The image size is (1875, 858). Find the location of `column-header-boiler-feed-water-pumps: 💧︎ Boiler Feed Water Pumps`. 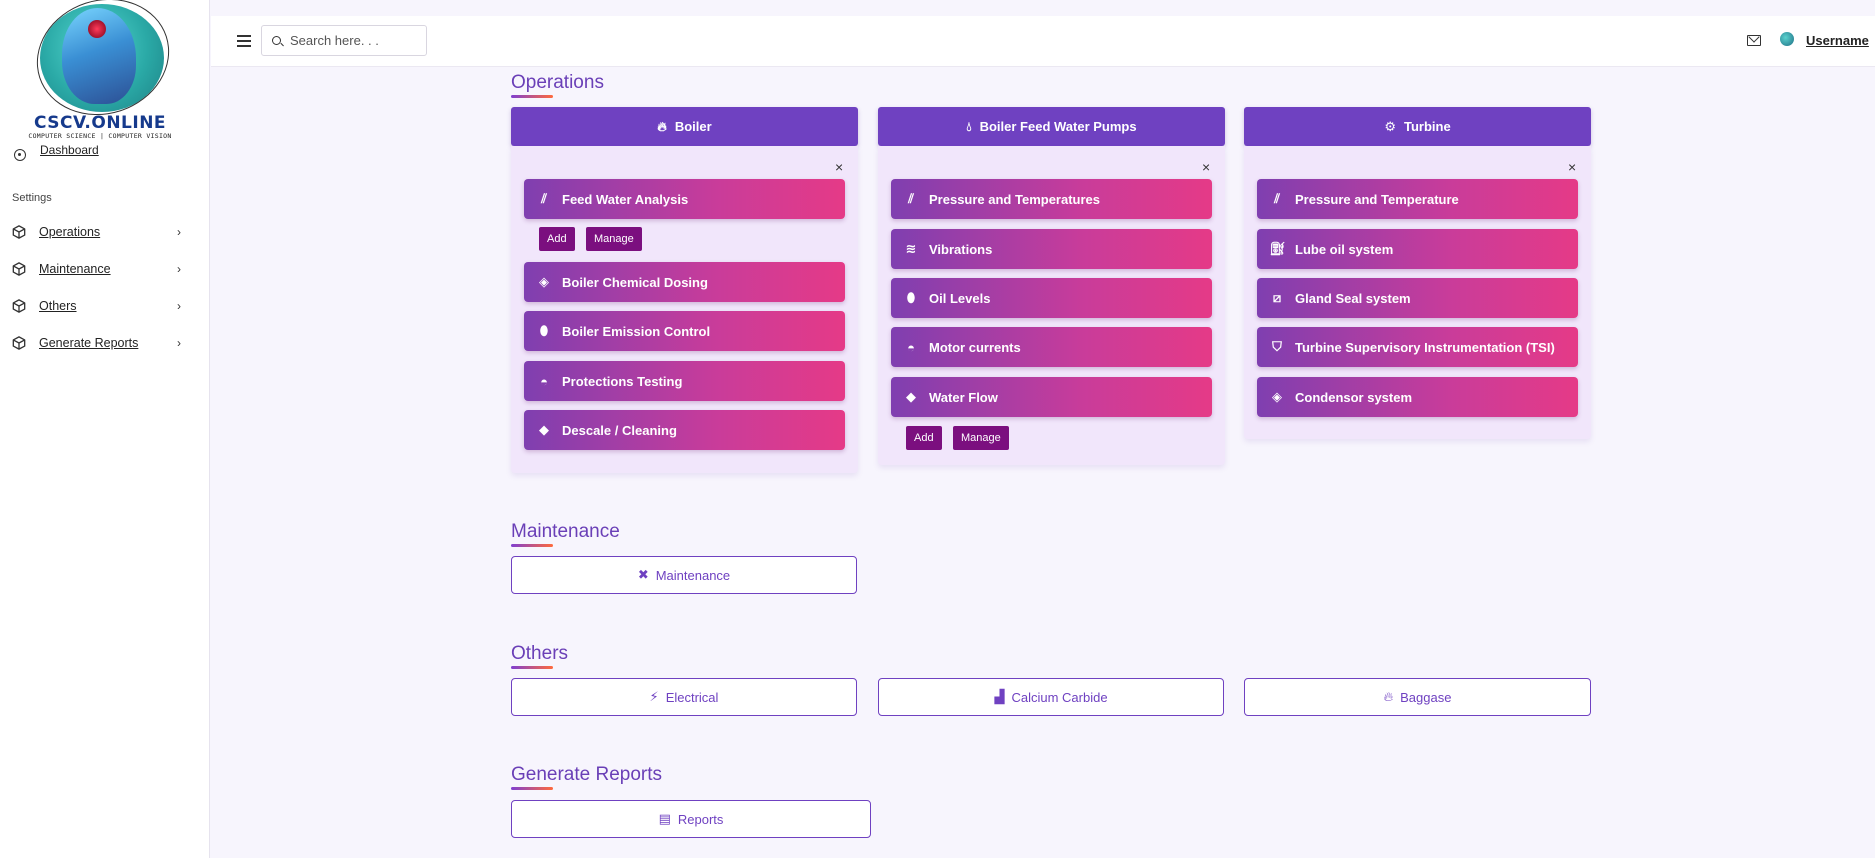

column-header-boiler-feed-water-pumps: 💧︎ Boiler Feed Water Pumps is located at coordinates (1051, 126).